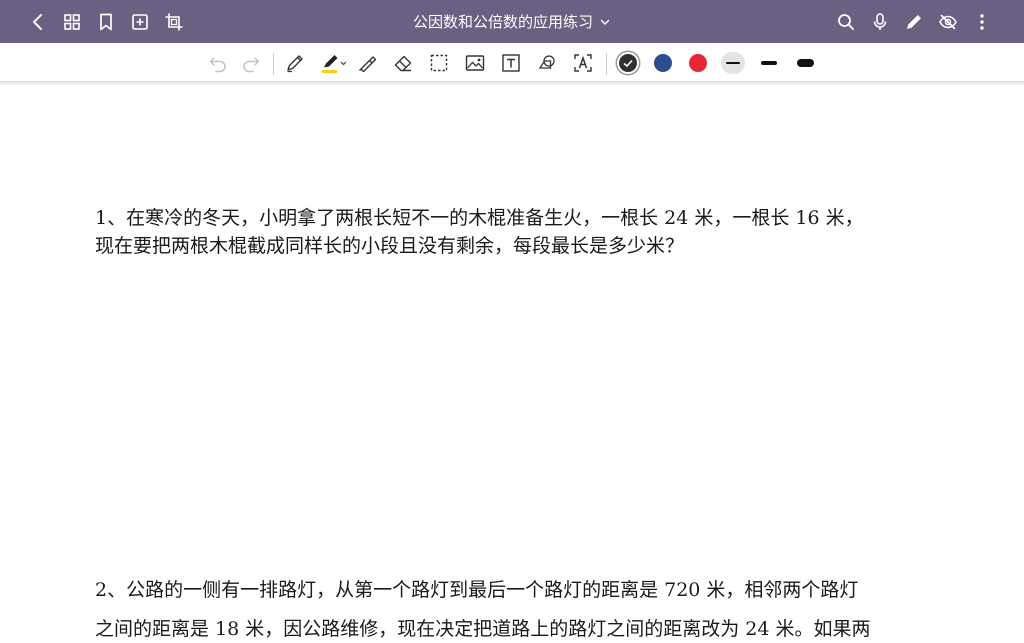  I want to click on microphone-icon, so click(880, 22).